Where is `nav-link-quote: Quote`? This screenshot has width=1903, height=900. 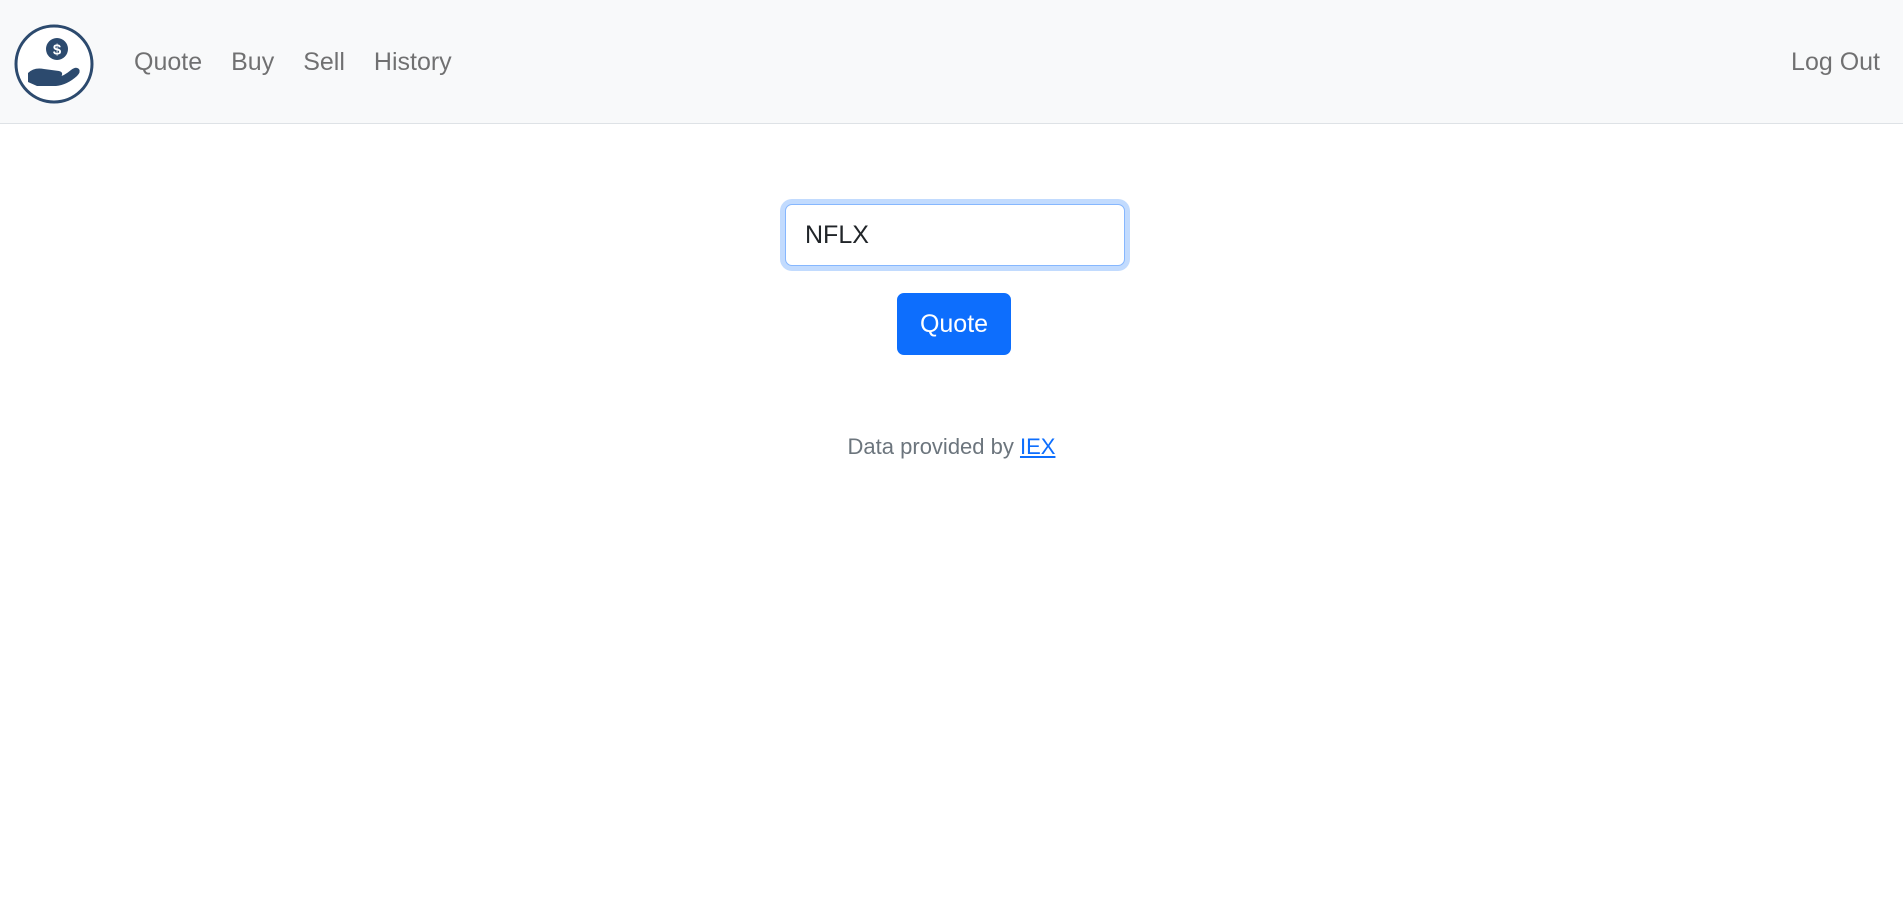 nav-link-quote: Quote is located at coordinates (168, 62).